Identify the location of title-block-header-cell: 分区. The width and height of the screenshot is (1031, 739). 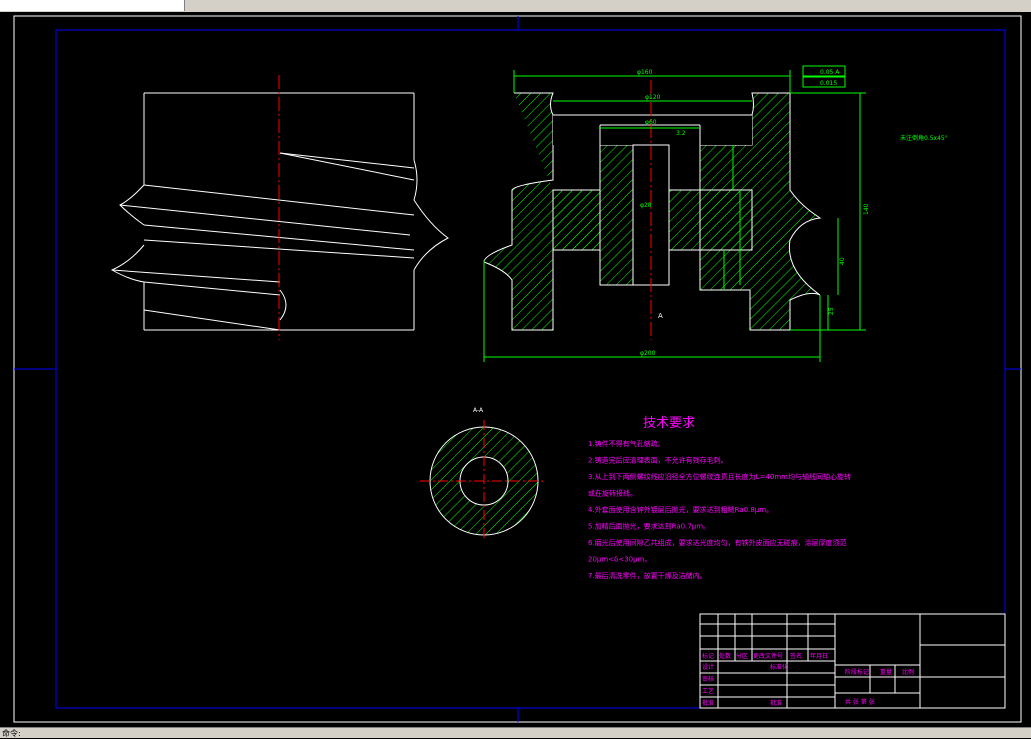
(742, 656).